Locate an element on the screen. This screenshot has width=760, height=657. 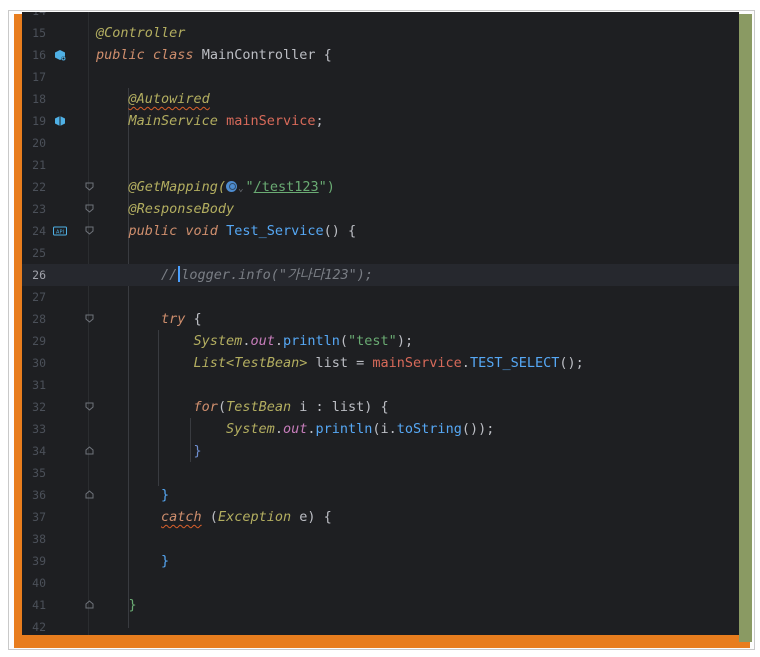
line-number: 28 is located at coordinates (39, 319).